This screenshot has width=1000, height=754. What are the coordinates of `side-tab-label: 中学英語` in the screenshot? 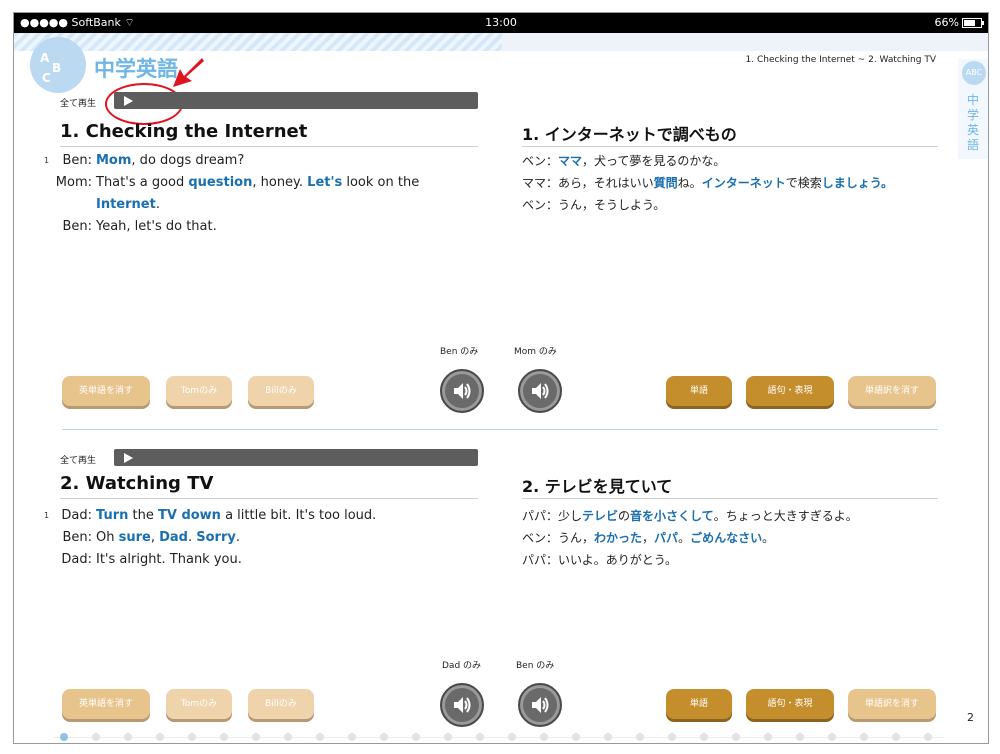 It's located at (973, 122).